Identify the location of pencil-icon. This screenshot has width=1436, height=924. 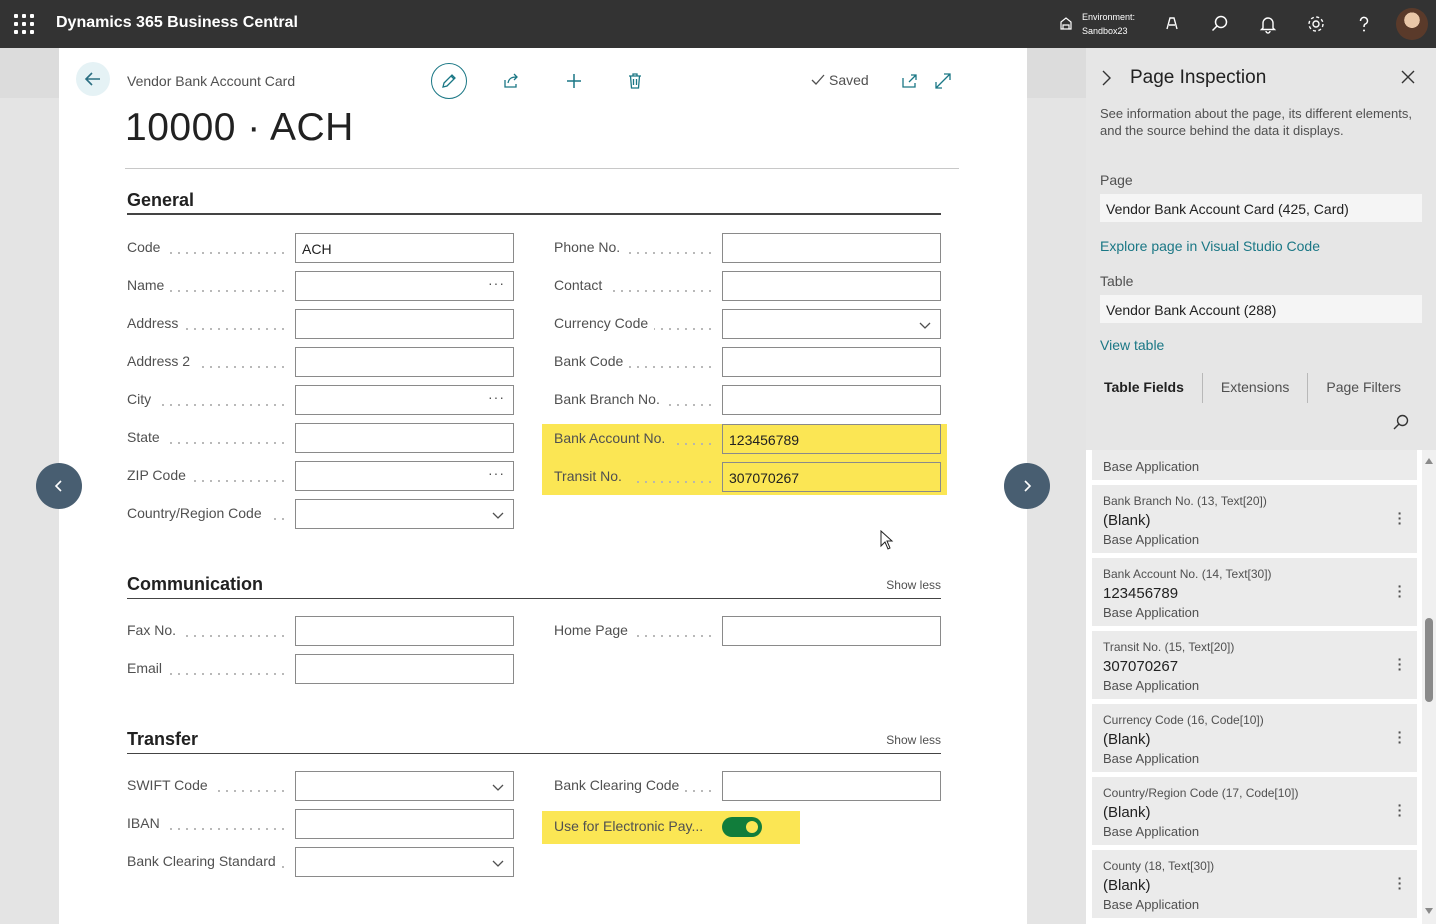
(449, 81).